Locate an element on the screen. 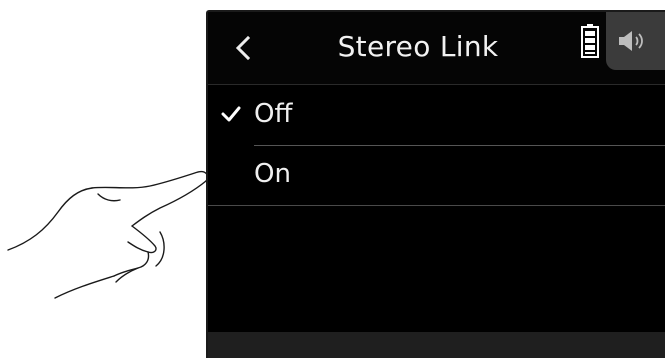 The height and width of the screenshot is (358, 665). speaker-button is located at coordinates (635, 41).